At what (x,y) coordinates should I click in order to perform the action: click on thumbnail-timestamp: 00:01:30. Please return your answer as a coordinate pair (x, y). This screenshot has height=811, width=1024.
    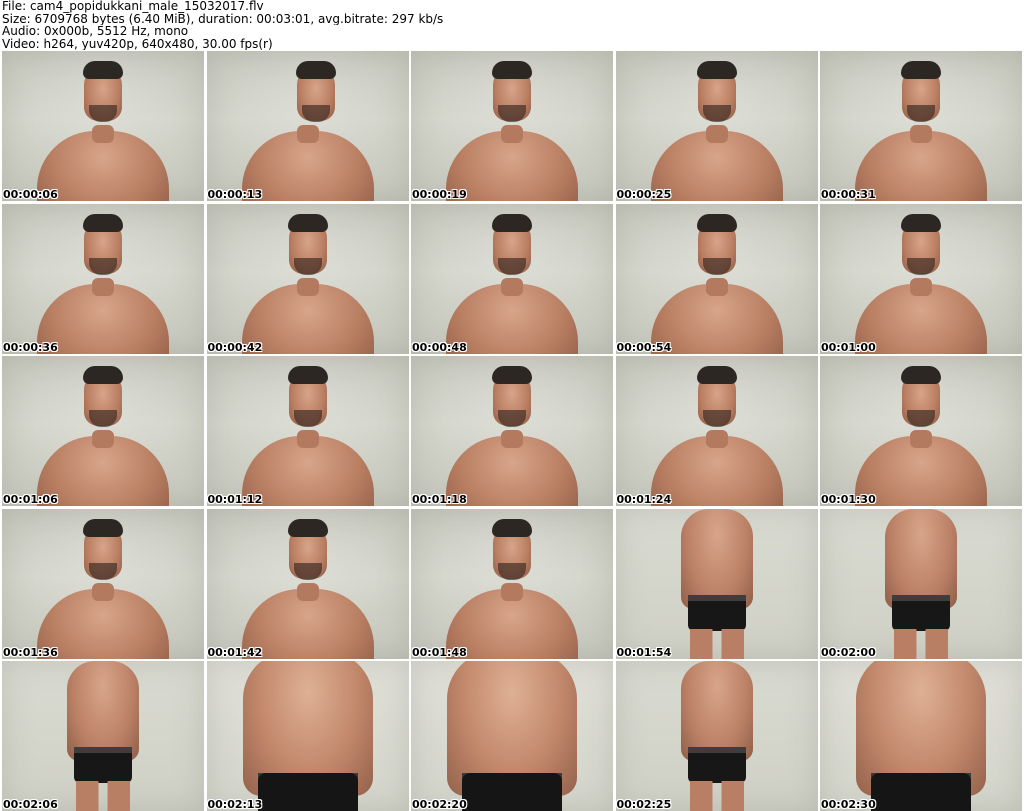
    Looking at the image, I should click on (848, 499).